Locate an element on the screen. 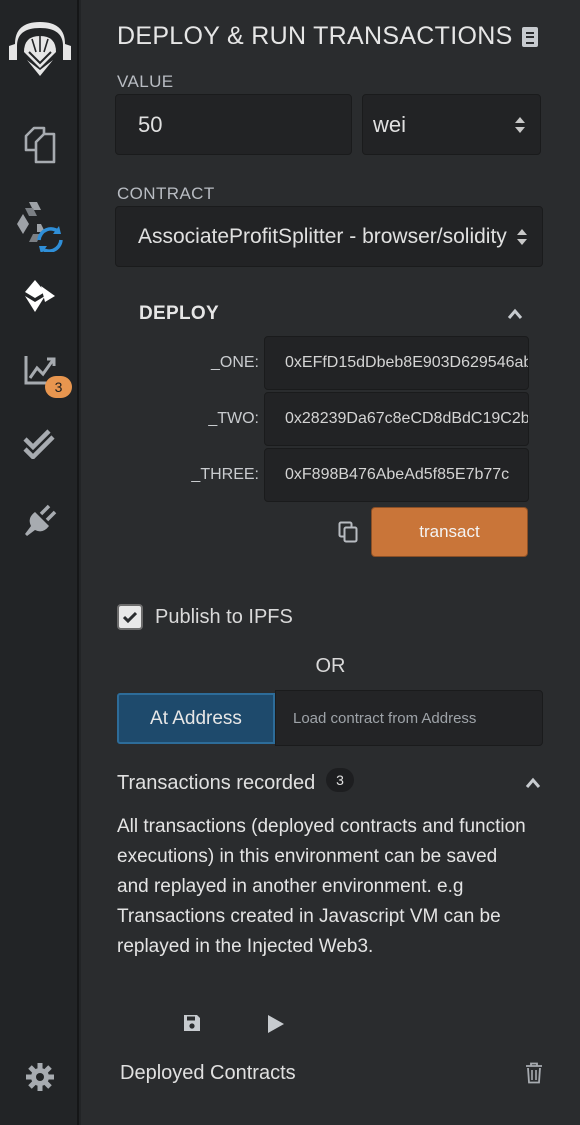  documentation-icon is located at coordinates (530, 39).